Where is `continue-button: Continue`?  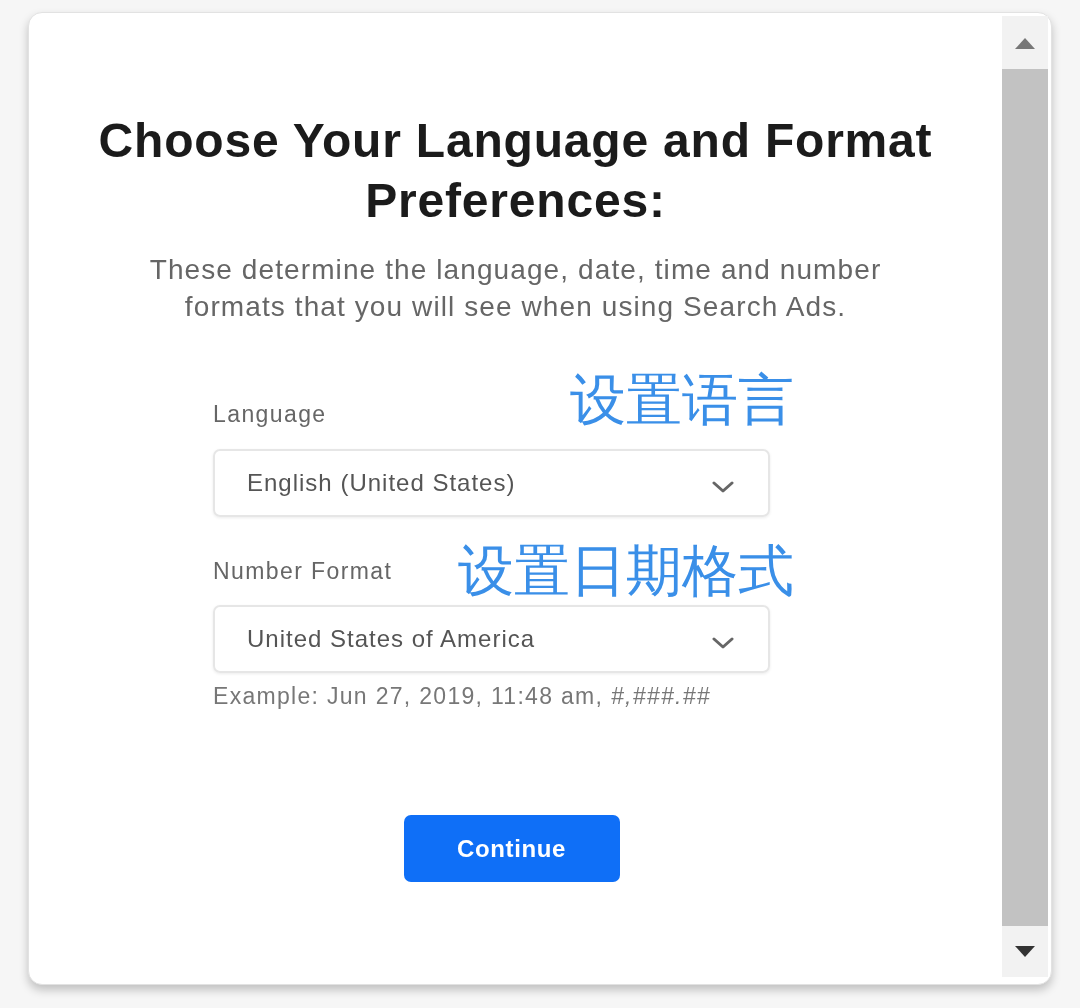
continue-button: Continue is located at coordinates (511, 848).